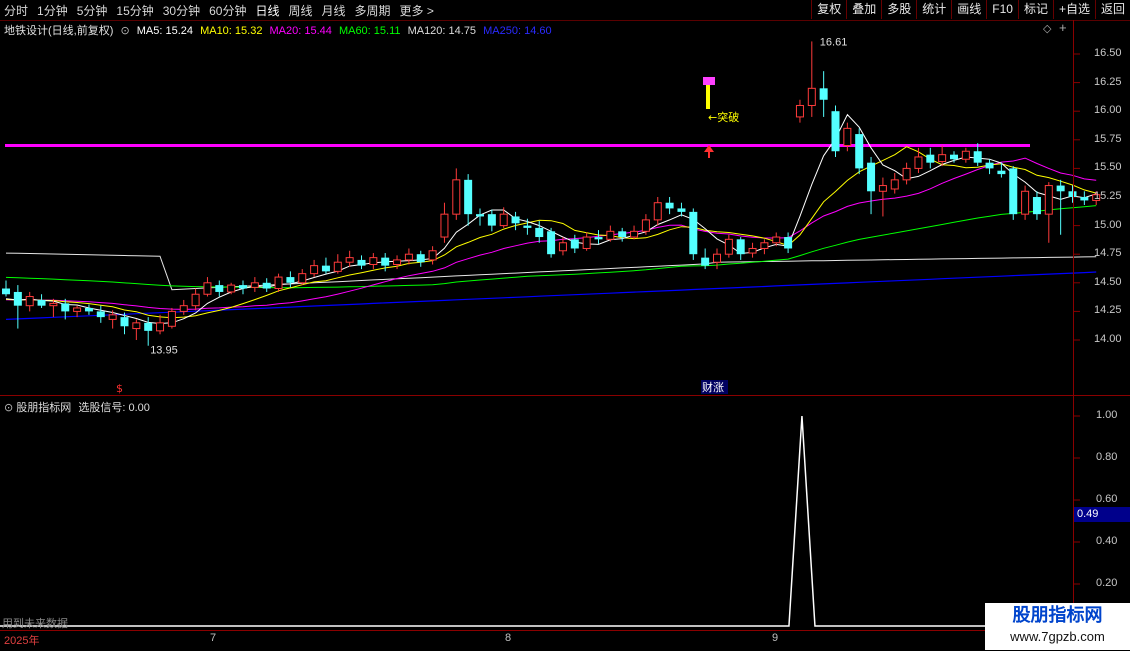 This screenshot has width=1130, height=651. Describe the element at coordinates (709, 81) in the screenshot. I see `signal-flag` at that location.